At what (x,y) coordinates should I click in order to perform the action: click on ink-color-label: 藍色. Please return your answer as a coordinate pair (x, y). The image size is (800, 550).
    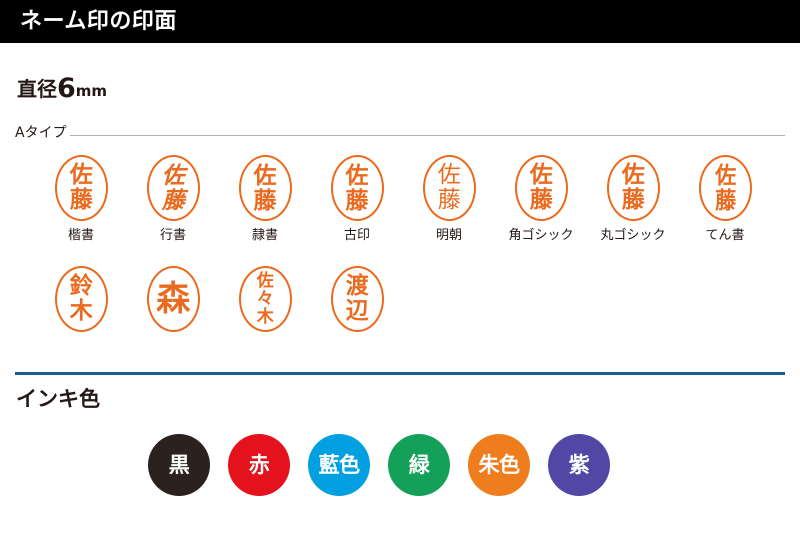
    Looking at the image, I should click on (339, 465).